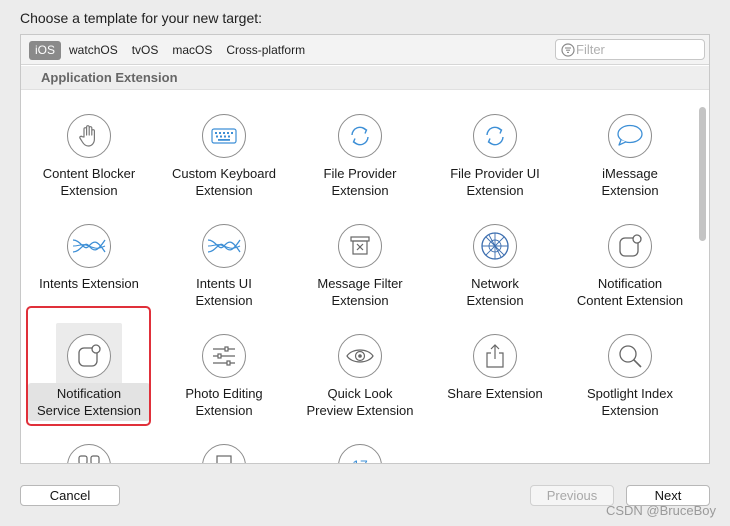 Image resolution: width=730 pixels, height=526 pixels. What do you see at coordinates (265, 50) in the screenshot?
I see `tab-cross-platform: Cross-platform` at bounding box center [265, 50].